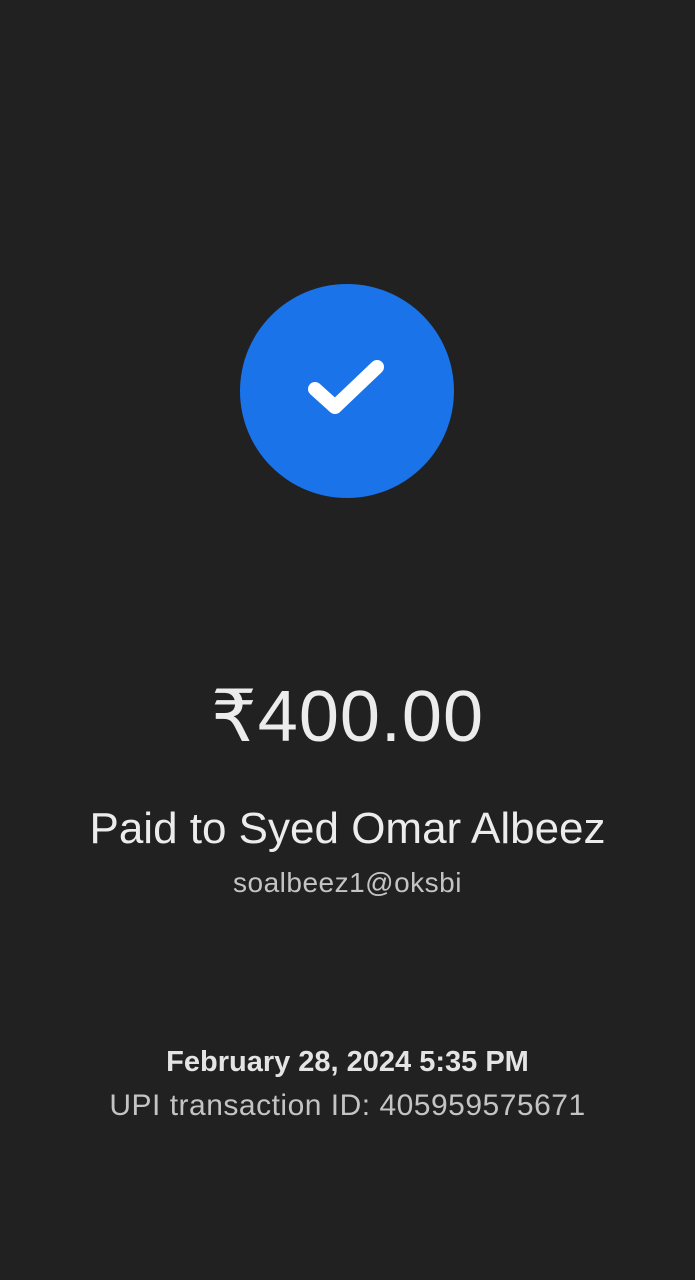  I want to click on transaction-datetime: February 28, 2024 5:35 PM, so click(347, 1062).